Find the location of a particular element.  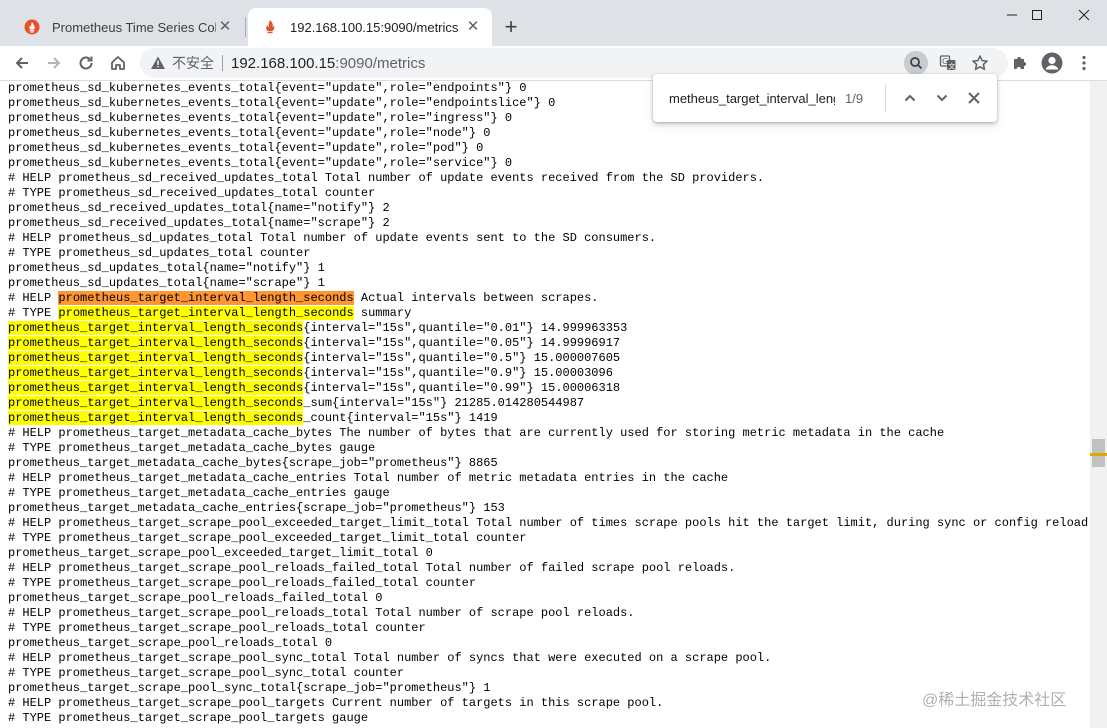

back-button is located at coordinates (22, 63).